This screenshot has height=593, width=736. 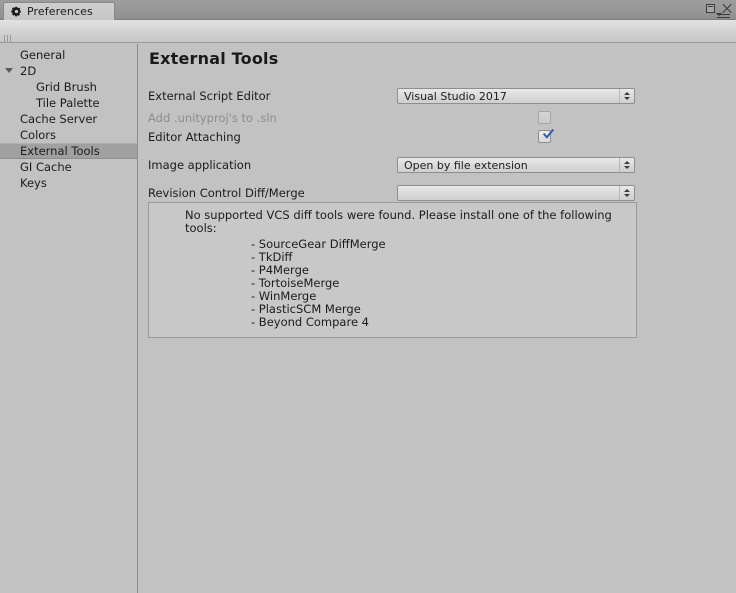 What do you see at coordinates (214, 58) in the screenshot?
I see `page-title: External Tools` at bounding box center [214, 58].